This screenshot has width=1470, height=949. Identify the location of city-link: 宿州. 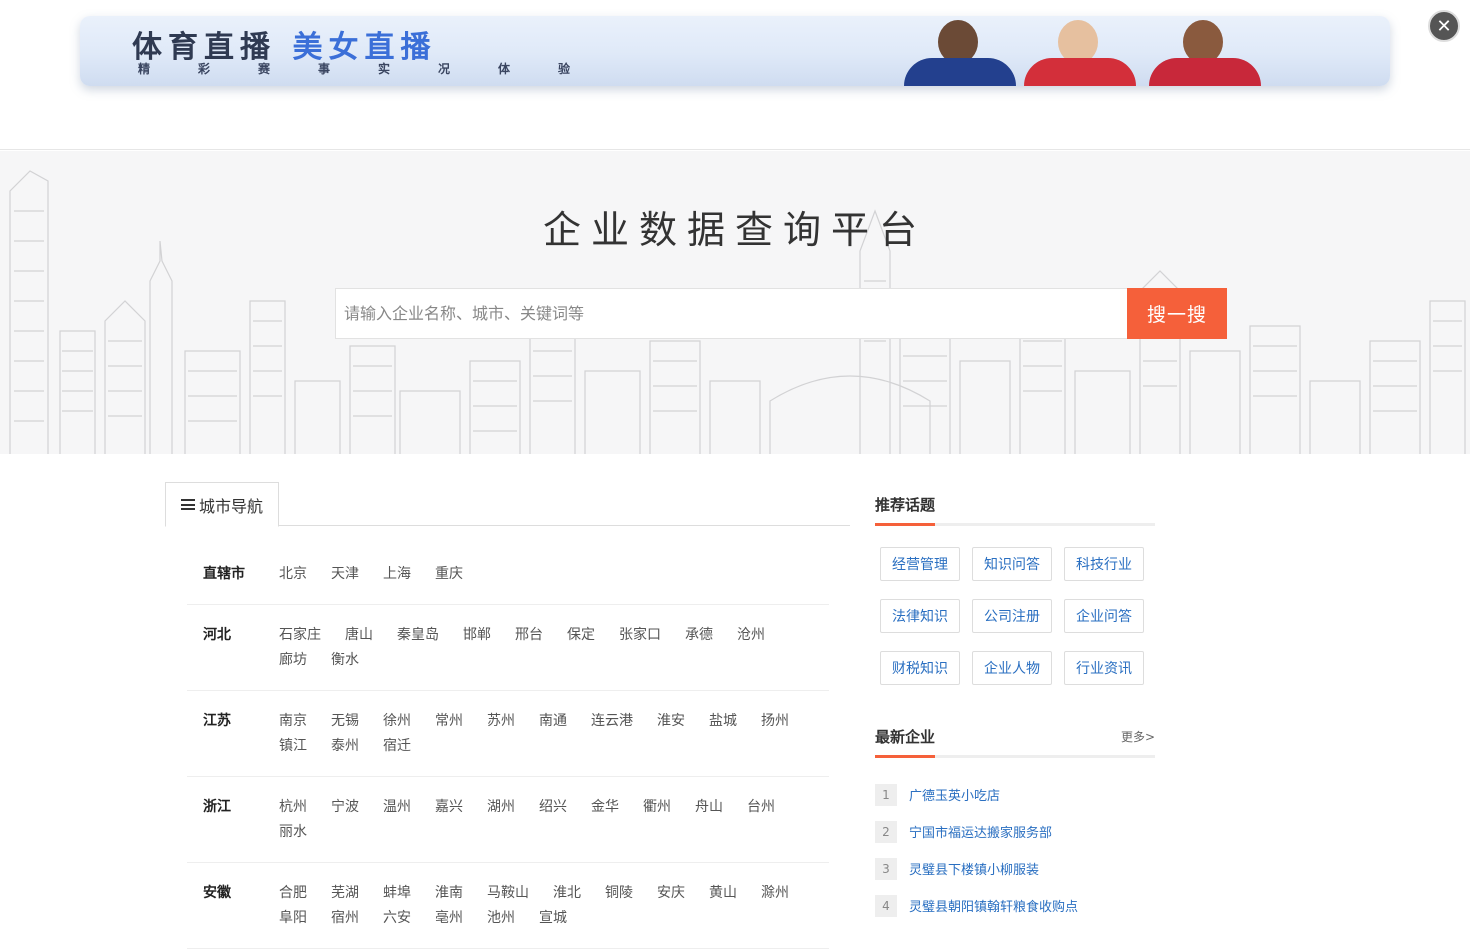
(345, 918).